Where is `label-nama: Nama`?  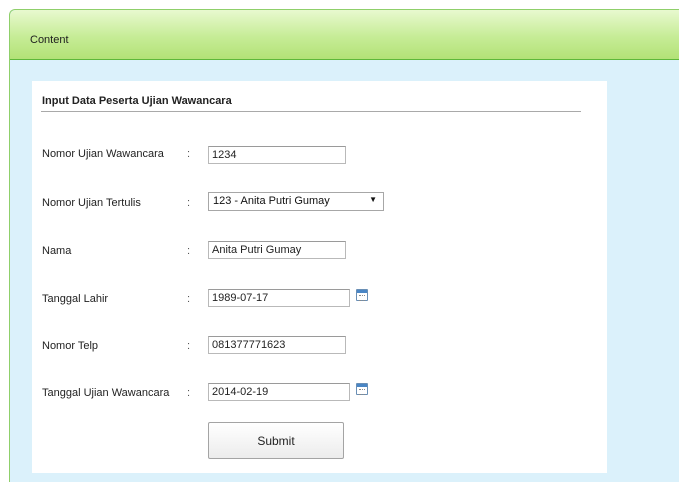 label-nama: Nama is located at coordinates (57, 251).